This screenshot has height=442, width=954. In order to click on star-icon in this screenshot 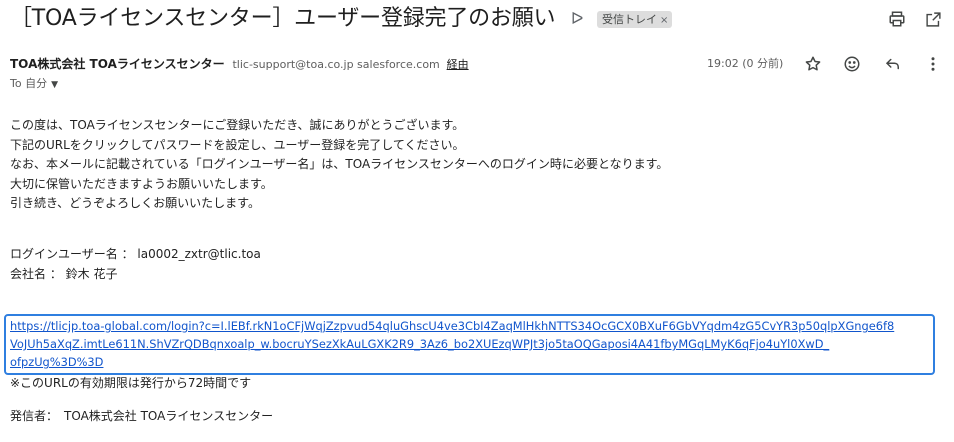, I will do `click(813, 64)`.